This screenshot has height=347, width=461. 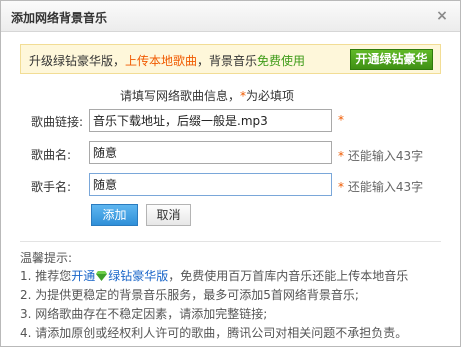 I want to click on close-icon: ×, so click(x=442, y=16).